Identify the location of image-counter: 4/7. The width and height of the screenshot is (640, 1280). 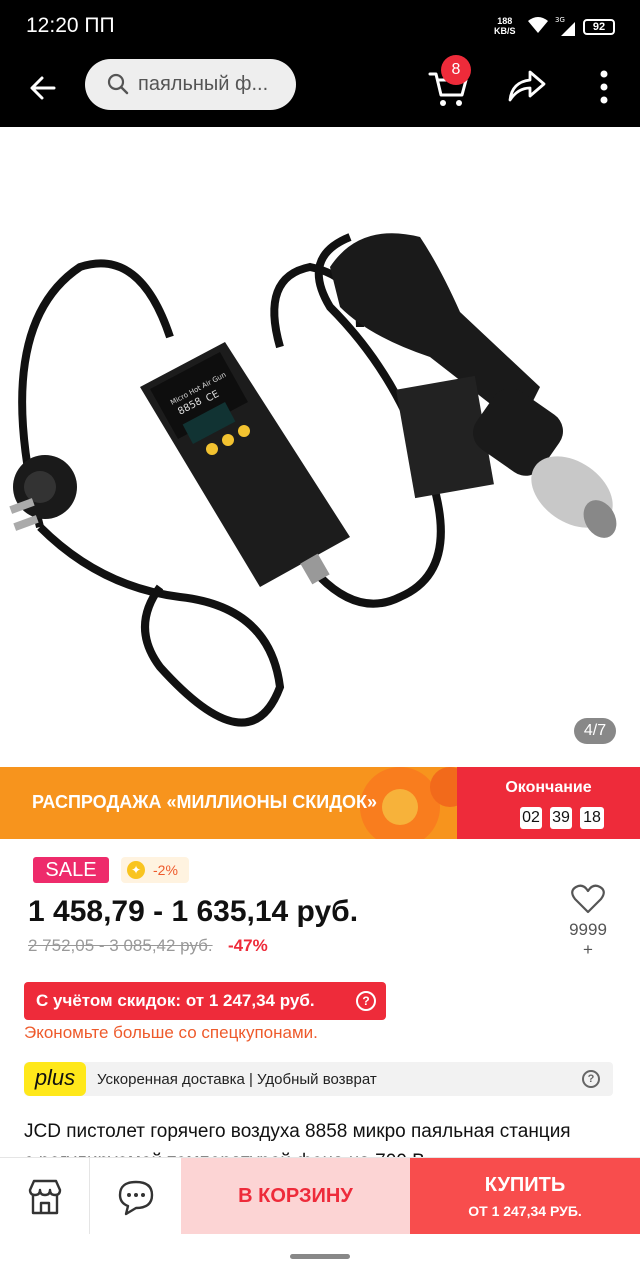
(595, 731).